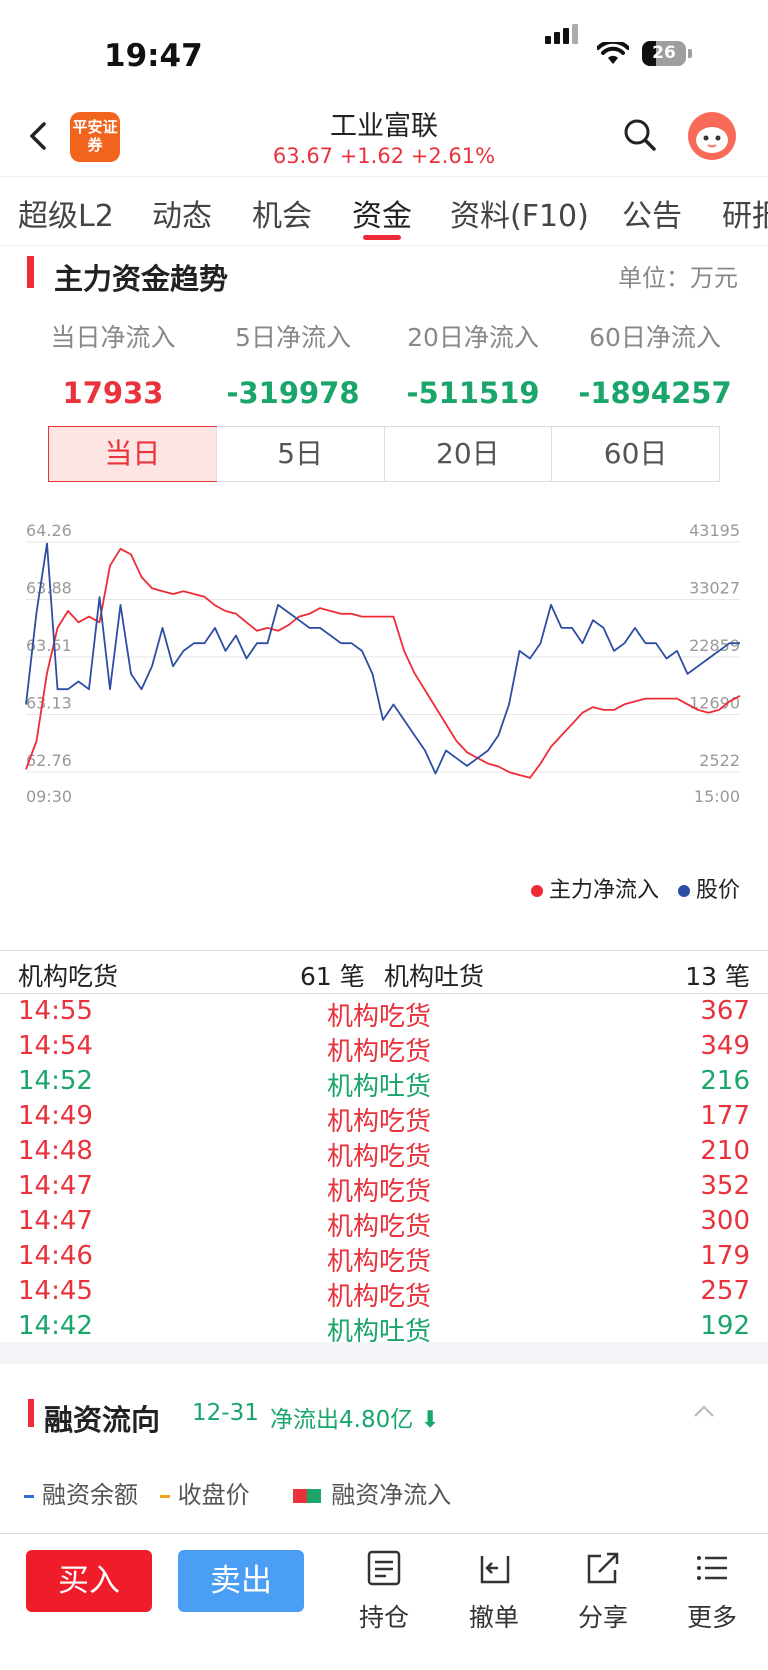 This screenshot has height=1670, width=768. Describe the element at coordinates (237, 1492) in the screenshot. I see `margin-legend: 融资余额 收盘价 融资净流入` at that location.